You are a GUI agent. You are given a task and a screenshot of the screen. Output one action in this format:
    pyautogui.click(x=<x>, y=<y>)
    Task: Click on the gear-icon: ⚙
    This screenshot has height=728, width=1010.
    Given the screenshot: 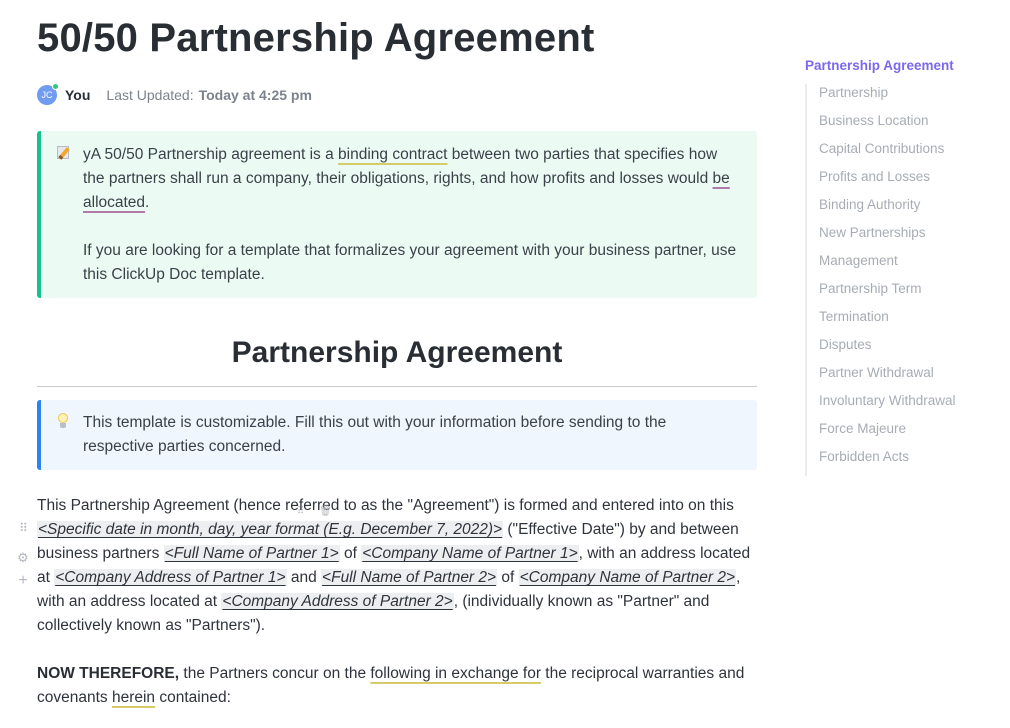 What is the action you would take?
    pyautogui.click(x=23, y=558)
    